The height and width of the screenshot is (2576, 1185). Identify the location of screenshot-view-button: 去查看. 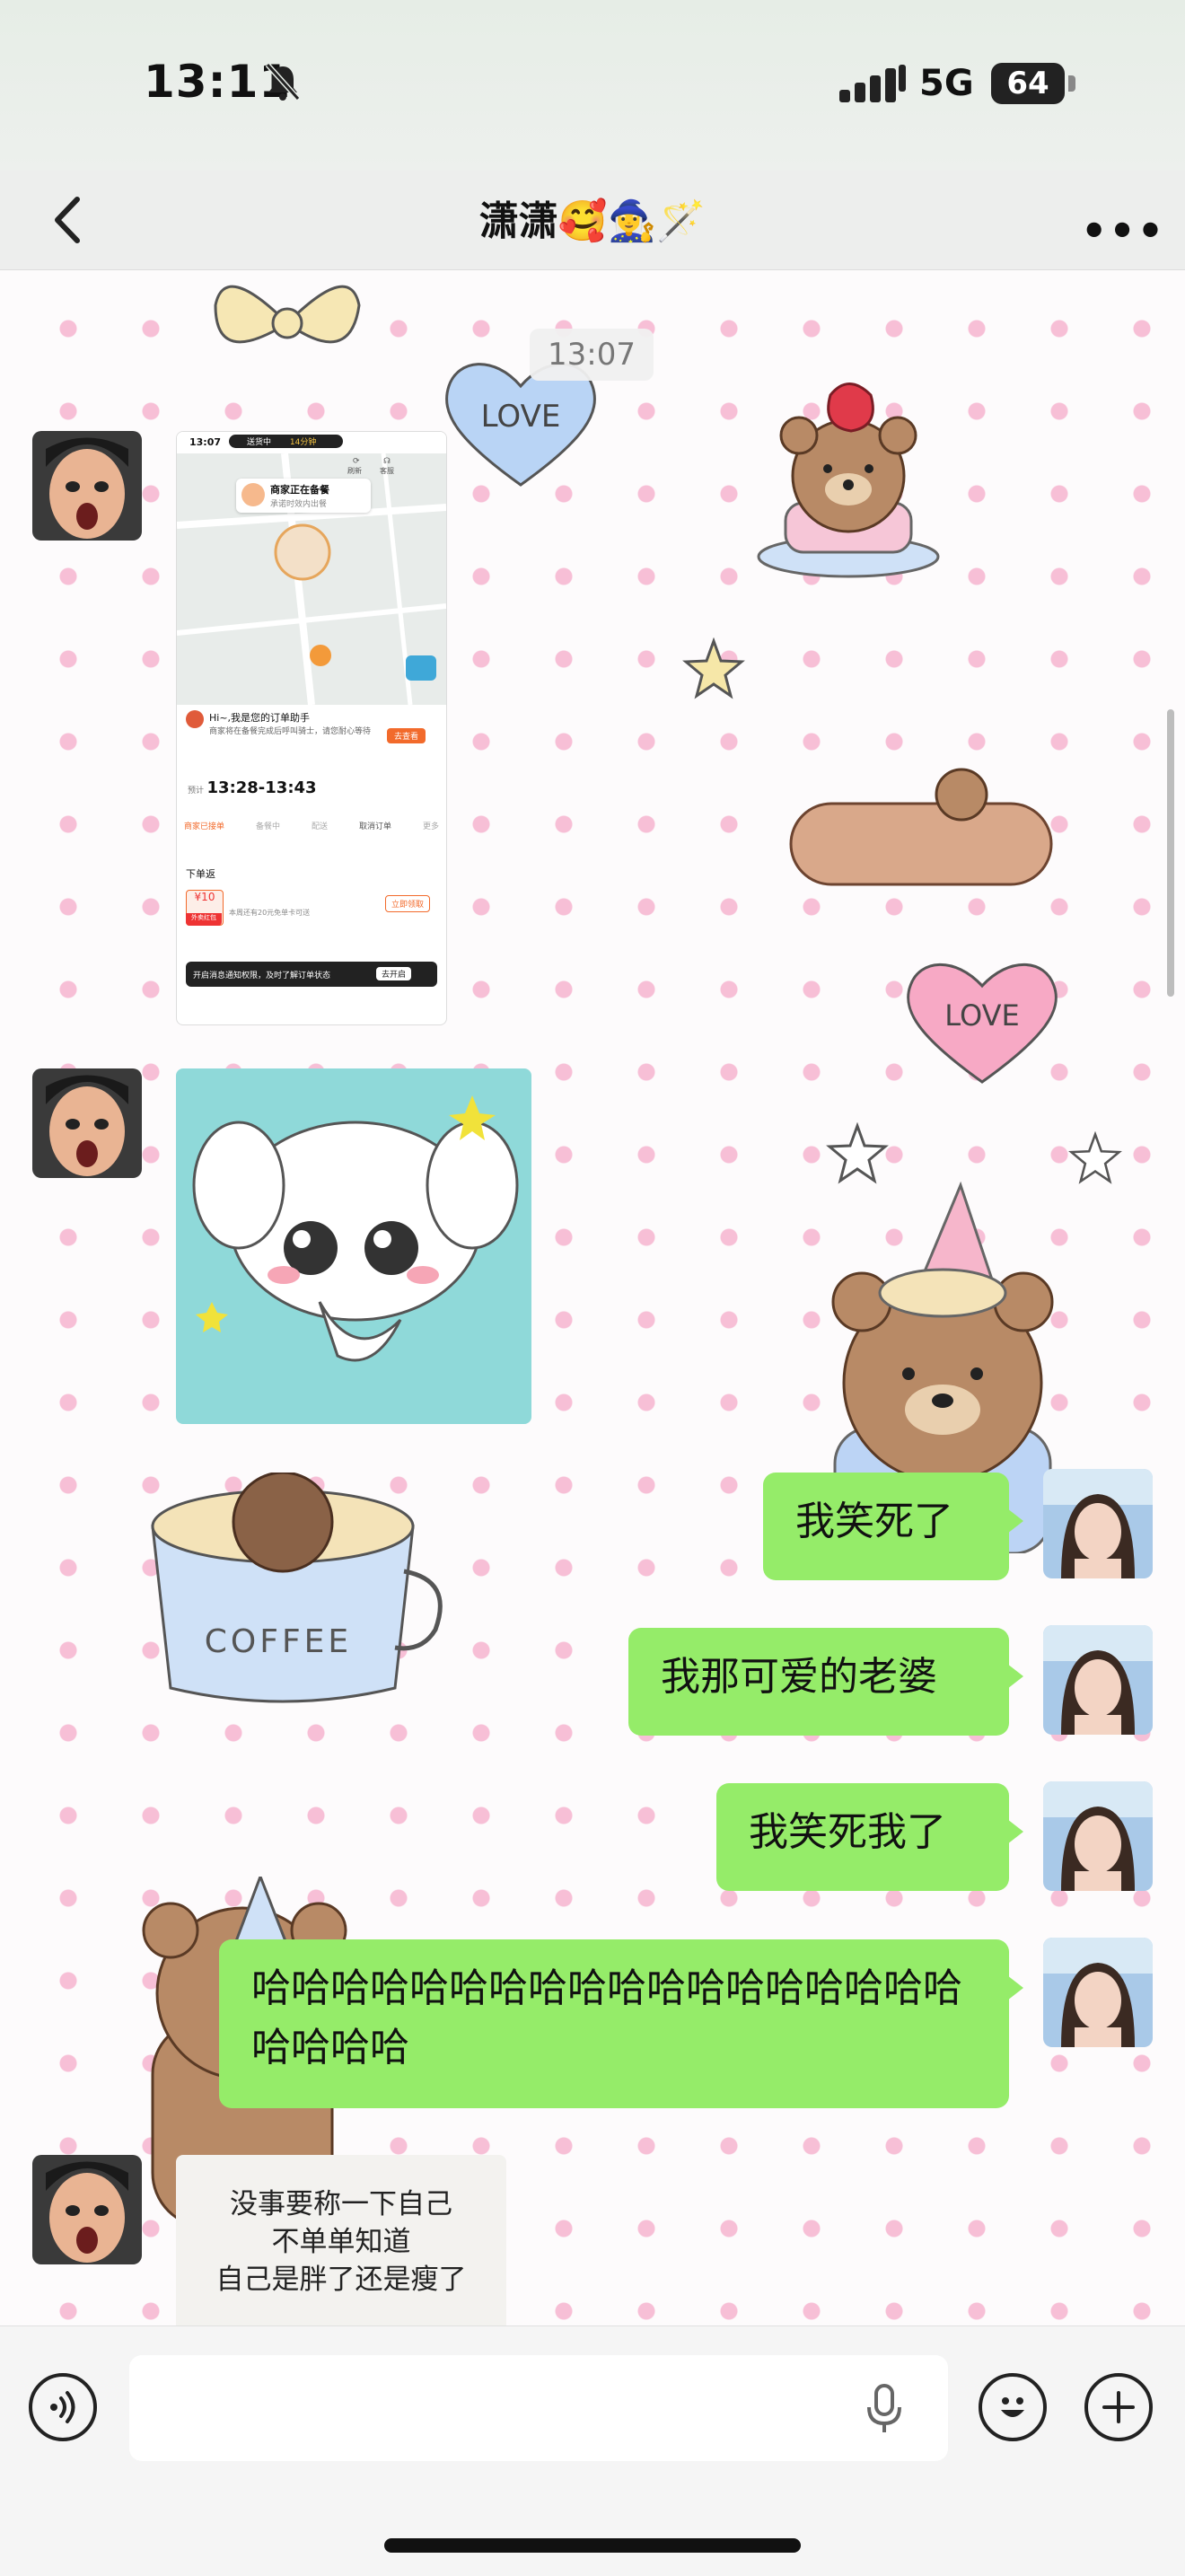
(406, 736).